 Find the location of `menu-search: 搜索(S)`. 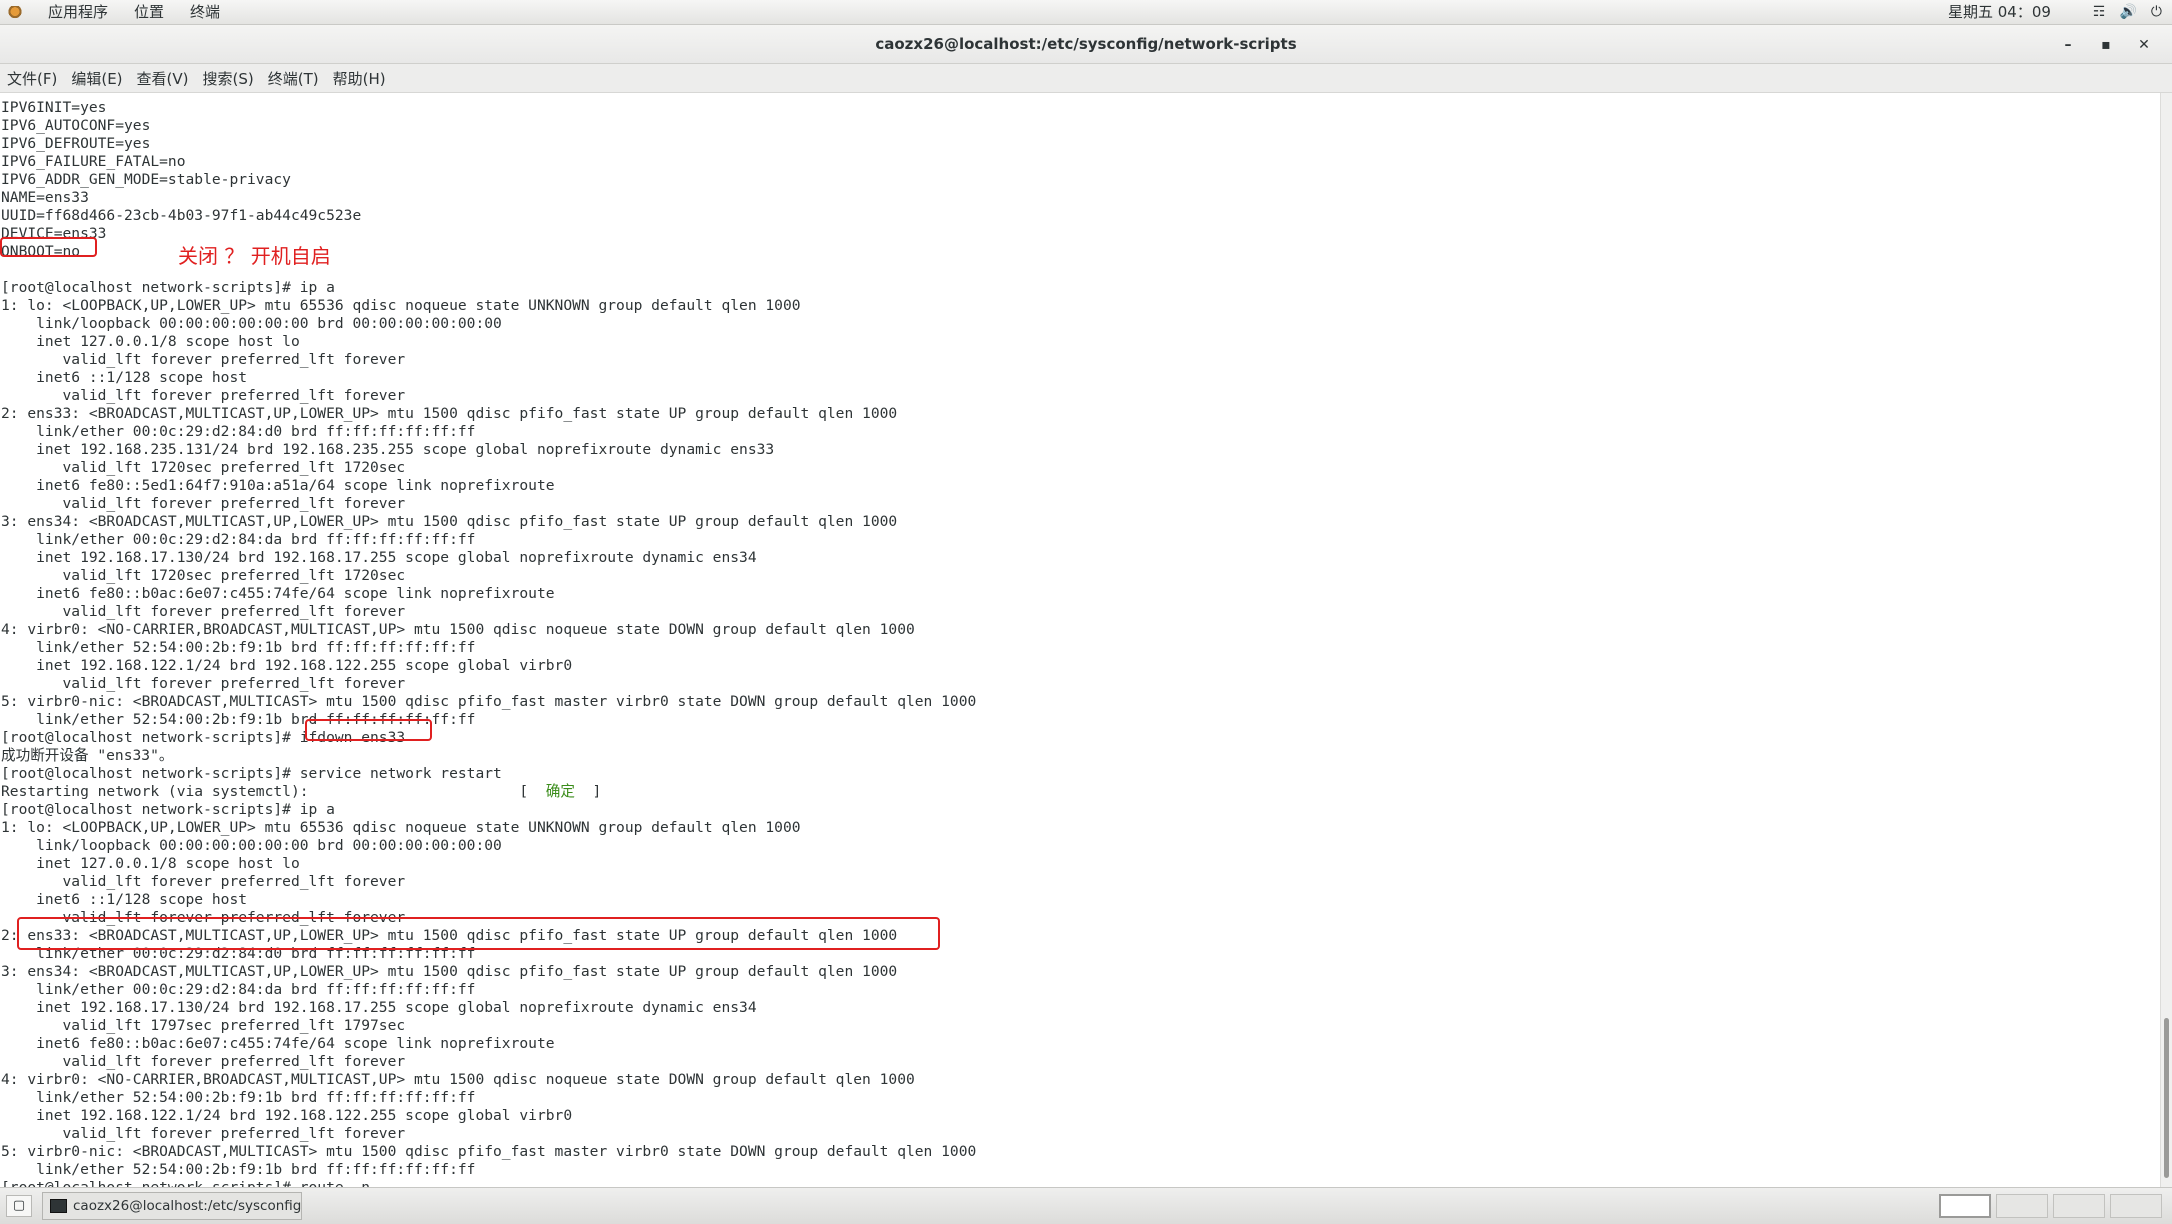

menu-search: 搜索(S) is located at coordinates (228, 78).